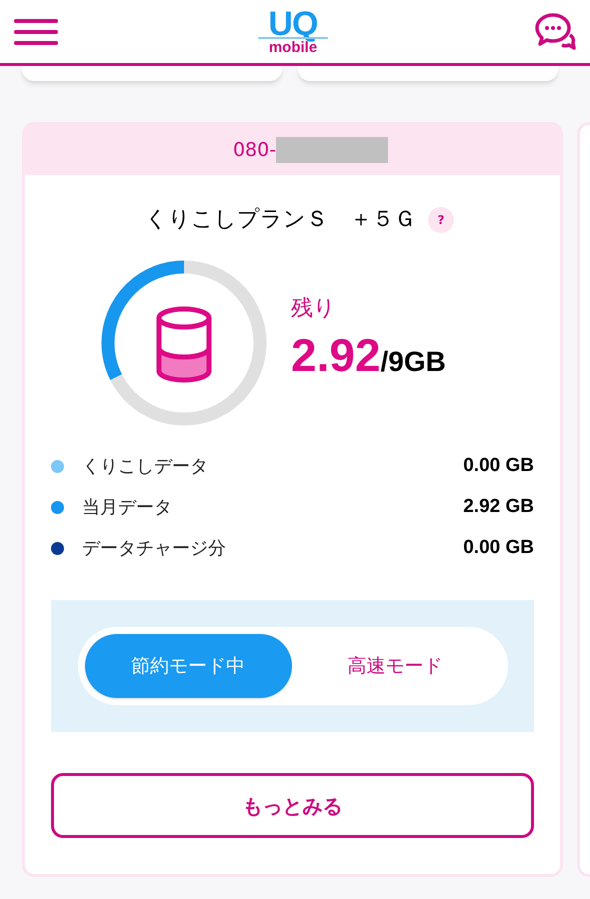 This screenshot has height=899, width=590. What do you see at coordinates (36, 32) in the screenshot?
I see `menu-icon` at bounding box center [36, 32].